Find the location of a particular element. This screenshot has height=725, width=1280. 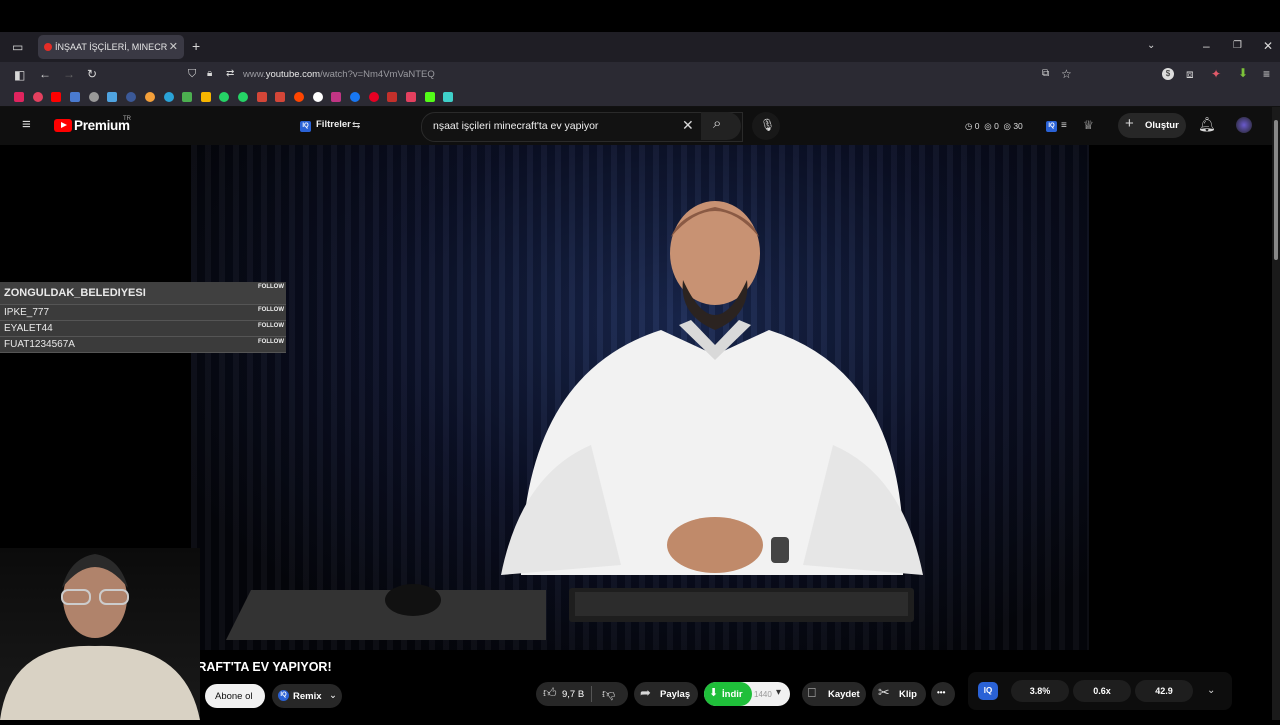

remix-label: Remix is located at coordinates (307, 696).